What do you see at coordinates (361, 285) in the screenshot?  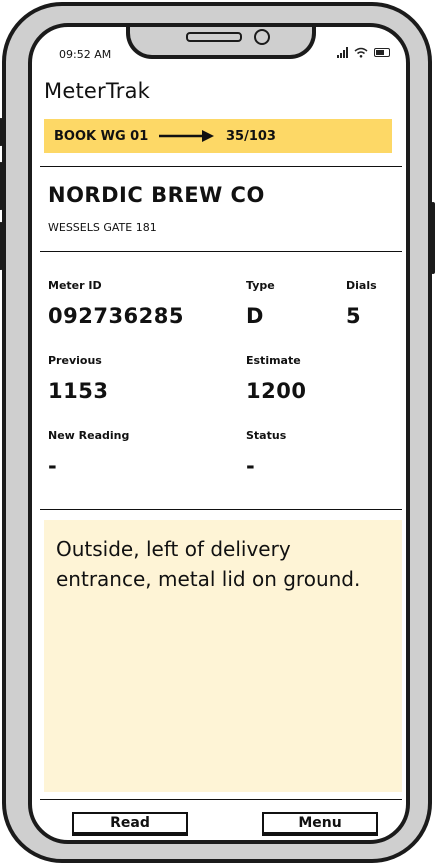 I see `meter-dials-label: Dials` at bounding box center [361, 285].